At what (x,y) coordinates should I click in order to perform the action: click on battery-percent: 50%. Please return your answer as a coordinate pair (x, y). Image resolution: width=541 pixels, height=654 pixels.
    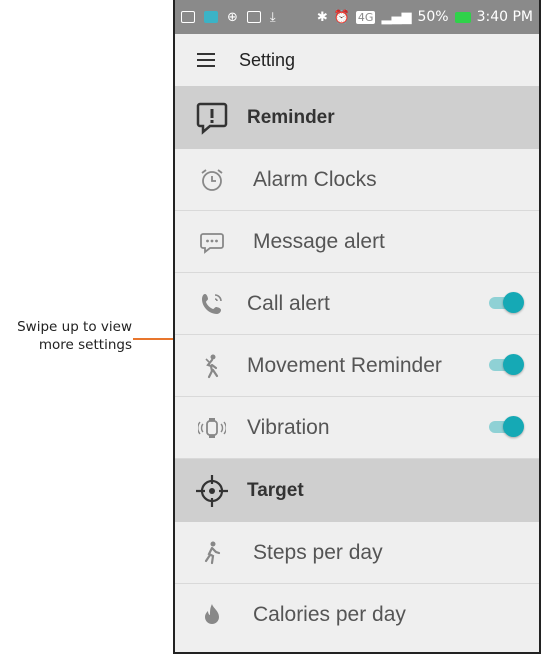
    Looking at the image, I should click on (433, 17).